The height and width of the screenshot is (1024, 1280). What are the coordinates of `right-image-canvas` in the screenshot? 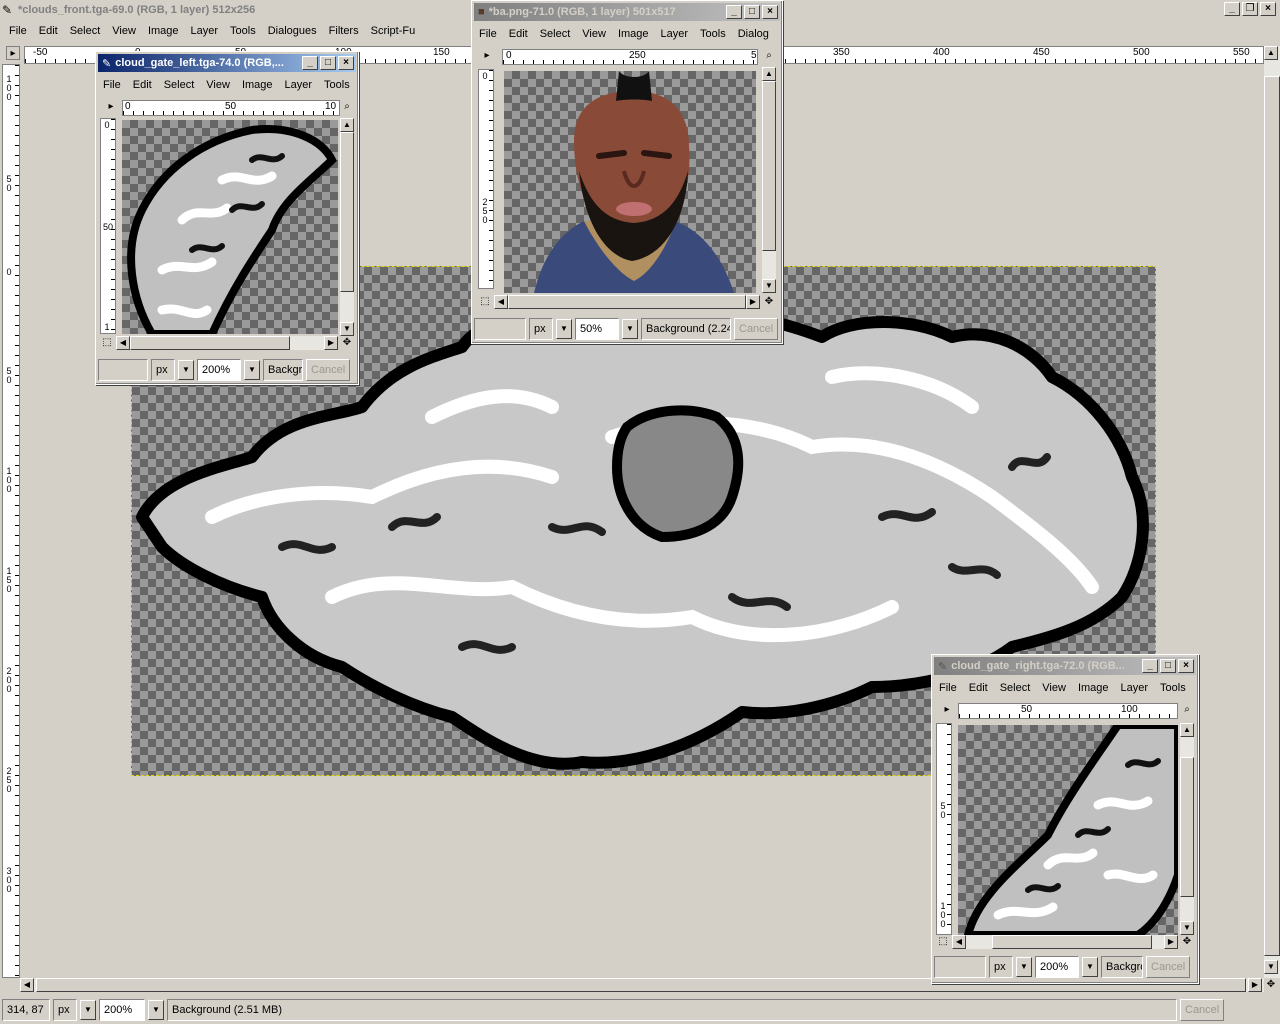 It's located at (1068, 830).